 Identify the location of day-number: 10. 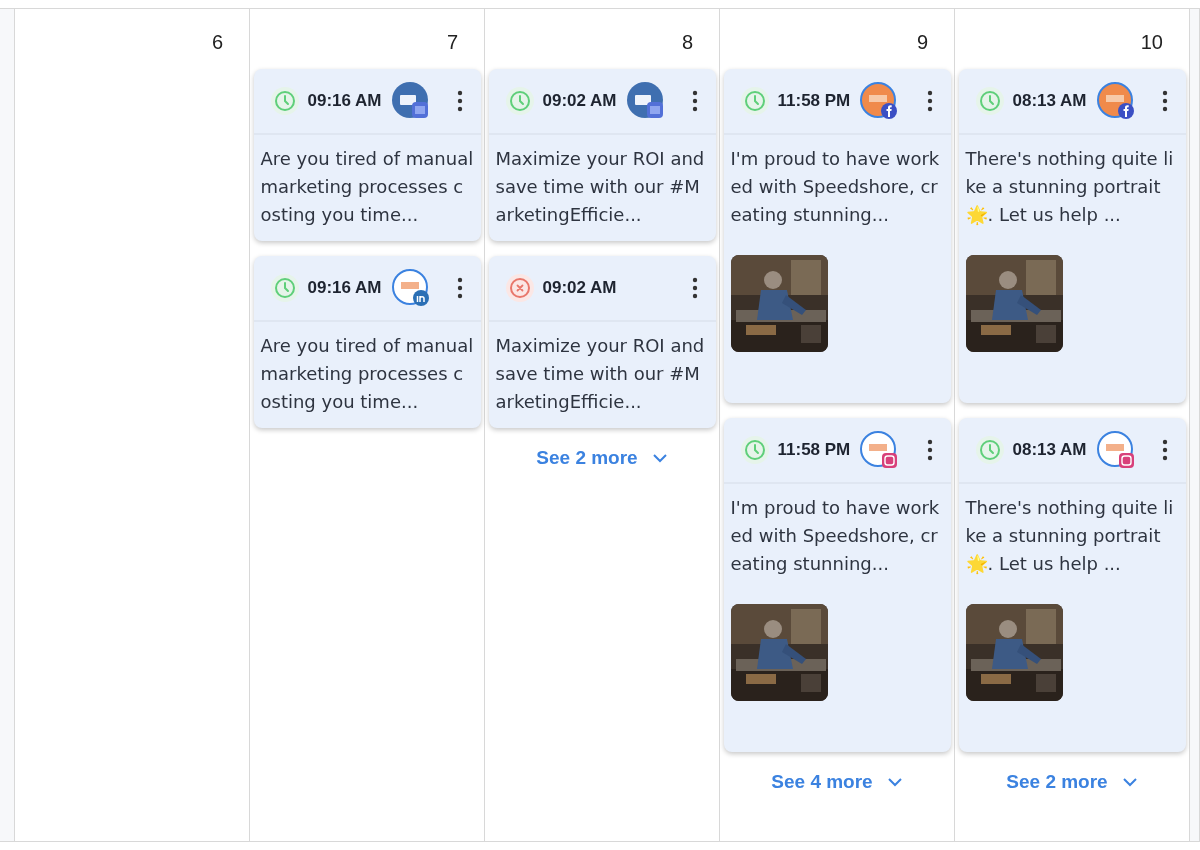
(1151, 42).